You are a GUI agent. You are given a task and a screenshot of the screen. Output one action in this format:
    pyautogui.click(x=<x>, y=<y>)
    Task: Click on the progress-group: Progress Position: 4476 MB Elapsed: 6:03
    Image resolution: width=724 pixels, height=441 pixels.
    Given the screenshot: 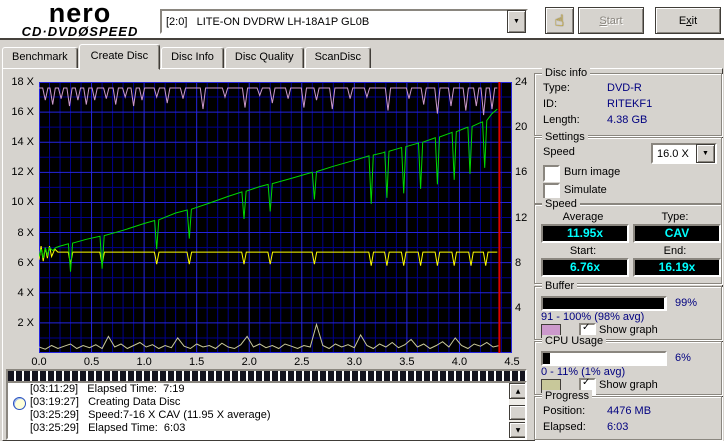 What is the action you would take?
    pyautogui.click(x=628, y=415)
    